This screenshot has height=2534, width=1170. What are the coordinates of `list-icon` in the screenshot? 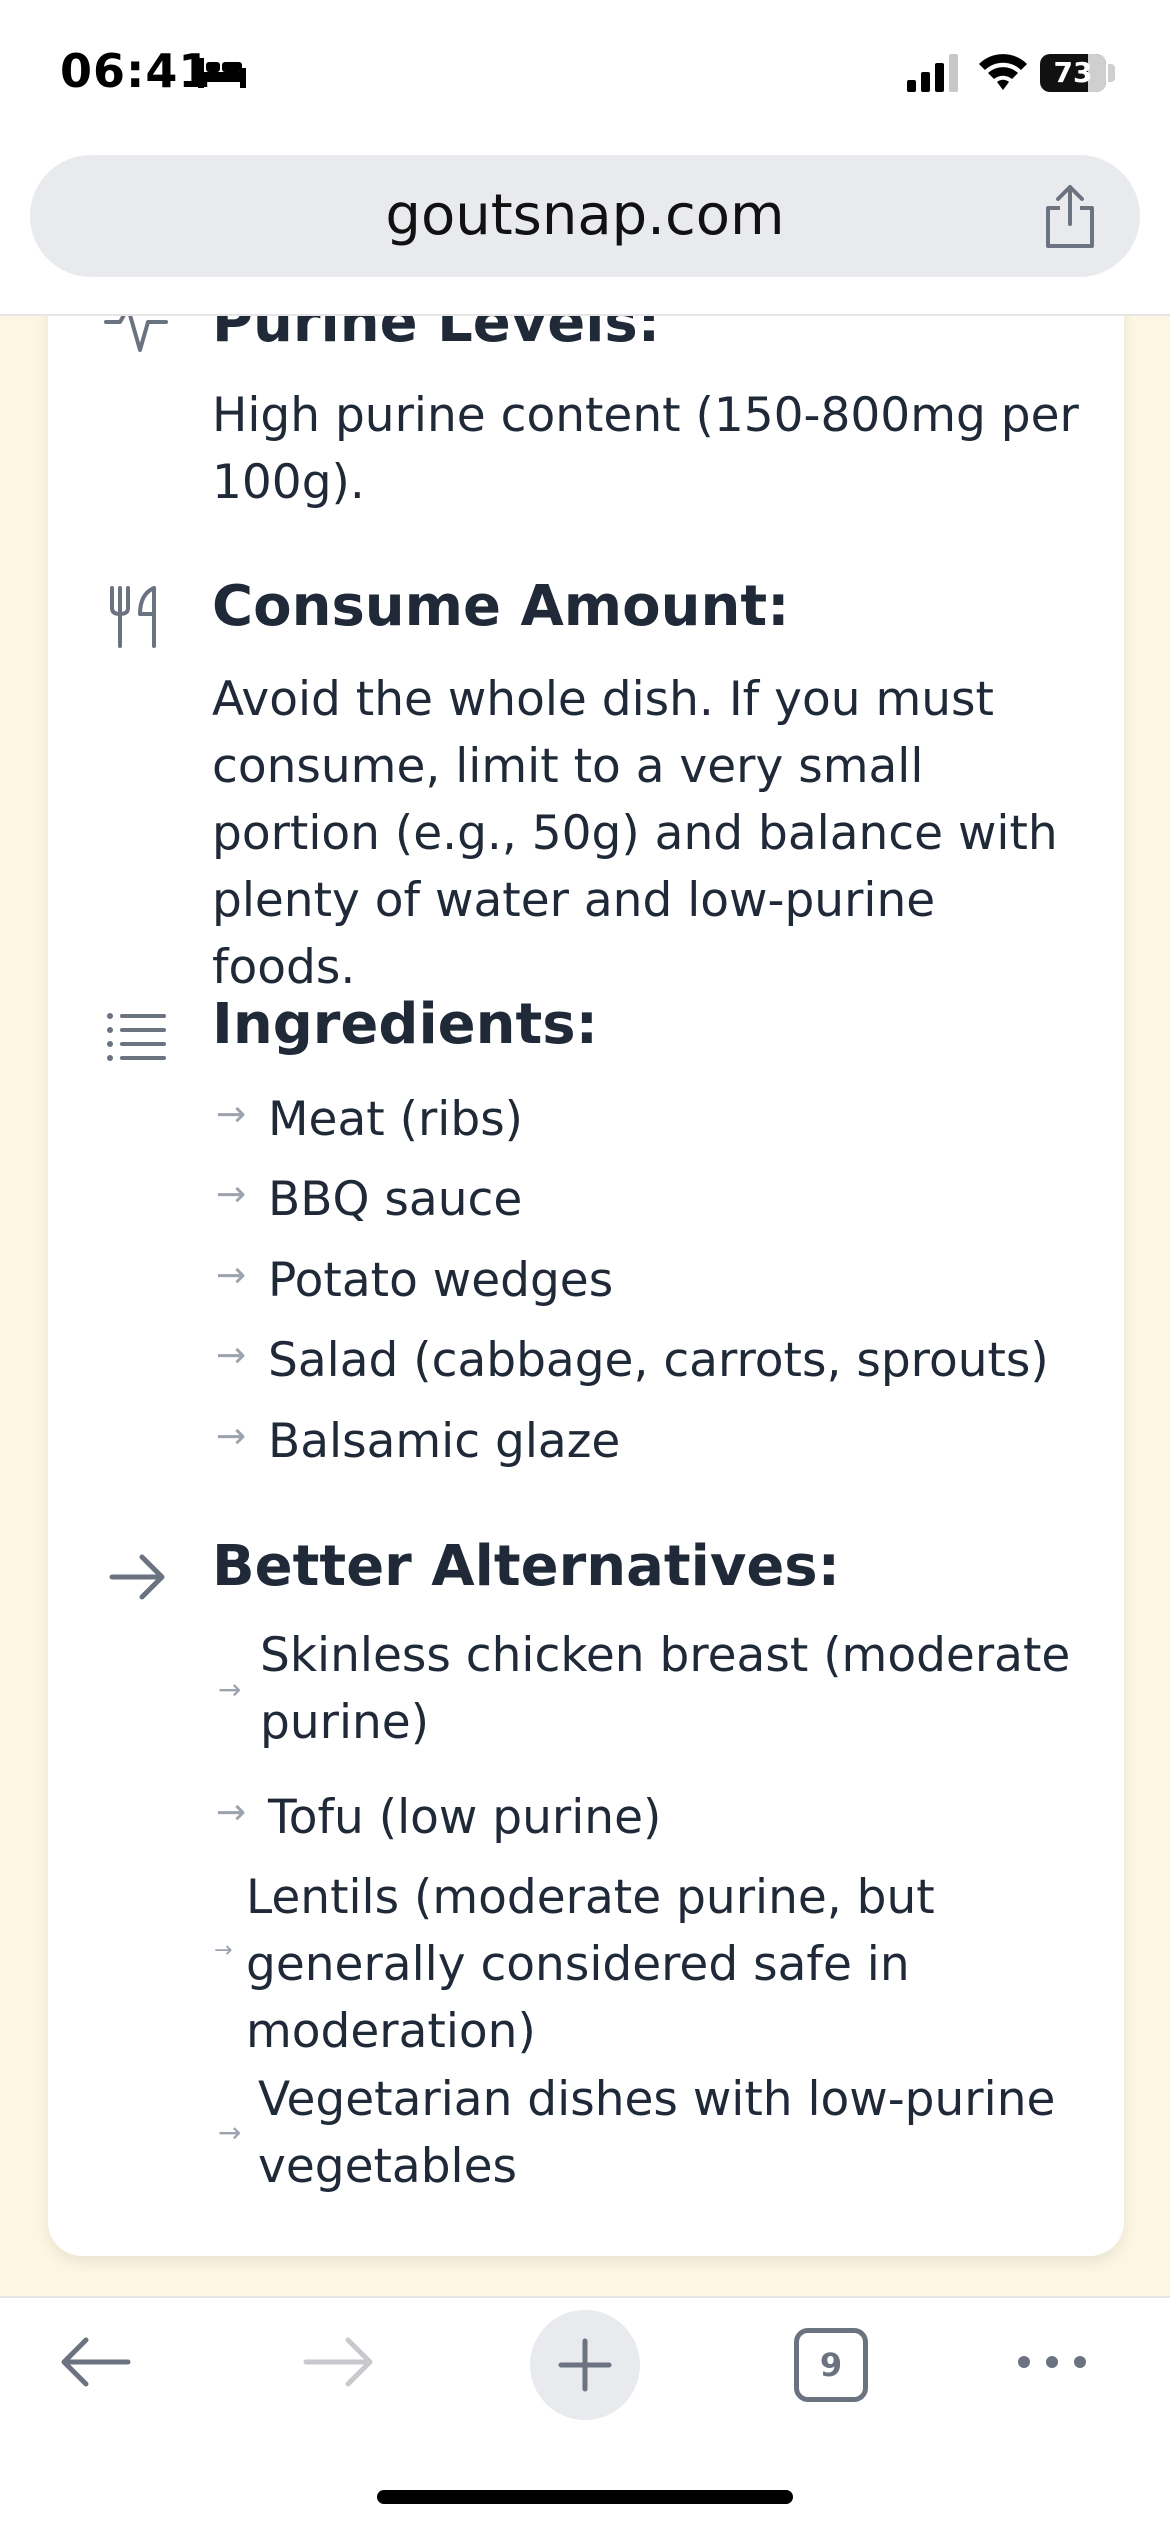 It's located at (136, 1037).